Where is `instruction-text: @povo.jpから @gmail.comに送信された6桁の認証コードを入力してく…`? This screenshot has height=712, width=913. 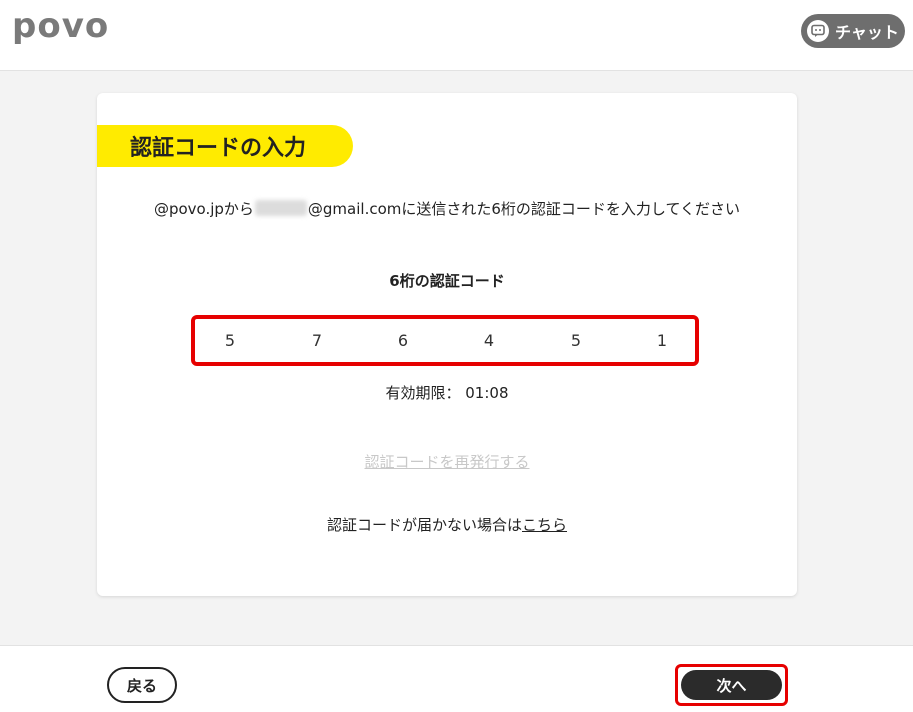 instruction-text: @povo.jpから @gmail.comに送信された6桁の認証コードを入力してく… is located at coordinates (447, 208).